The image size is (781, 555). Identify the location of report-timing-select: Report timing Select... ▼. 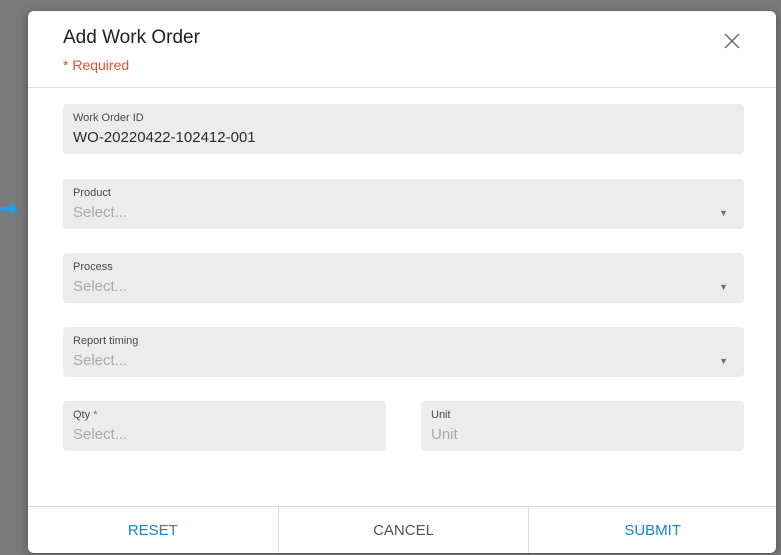
(403, 352).